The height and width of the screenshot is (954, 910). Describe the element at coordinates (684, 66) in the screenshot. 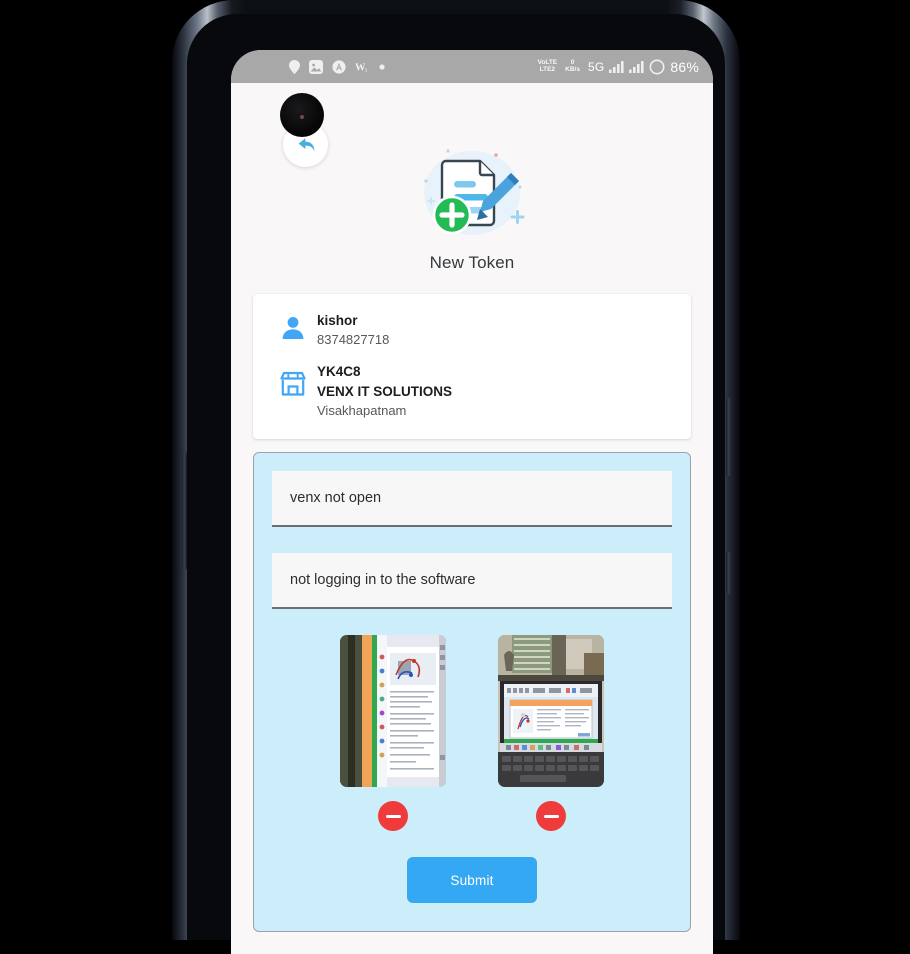

I see `battery-percent-label: 86%` at that location.